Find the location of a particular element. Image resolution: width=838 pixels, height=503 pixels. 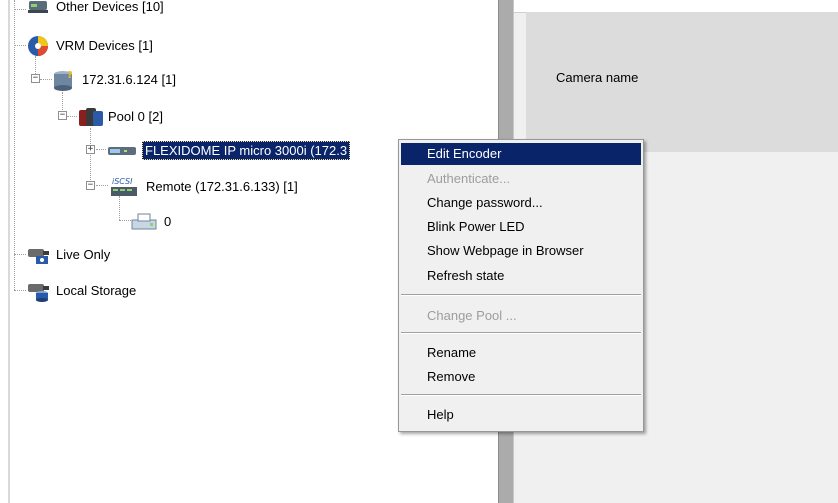

menu-item-rename: Rename is located at coordinates (521, 353).